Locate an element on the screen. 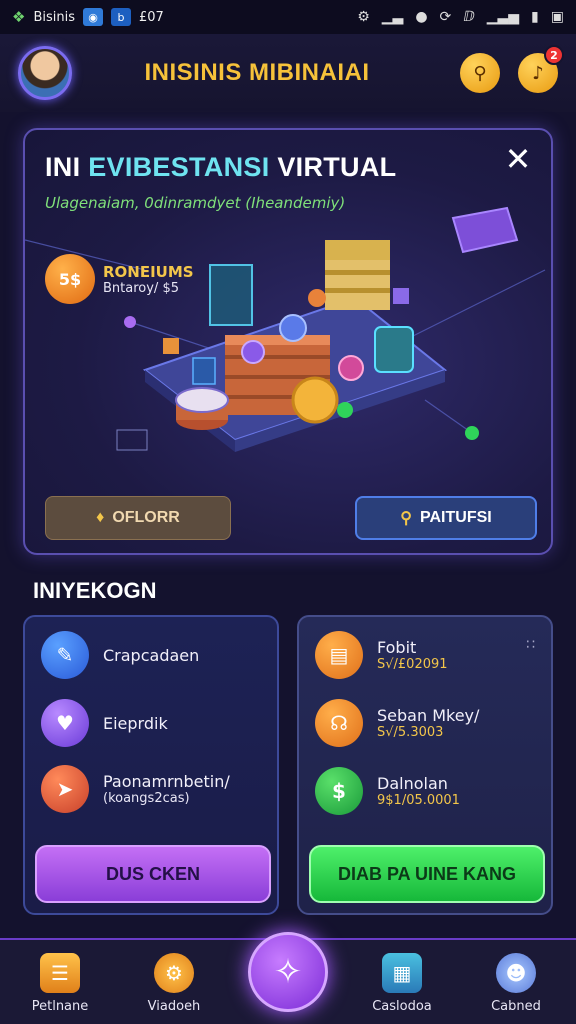 This screenshot has width=576, height=1024. page-title: INISINIS MIBINAIAI is located at coordinates (257, 72).